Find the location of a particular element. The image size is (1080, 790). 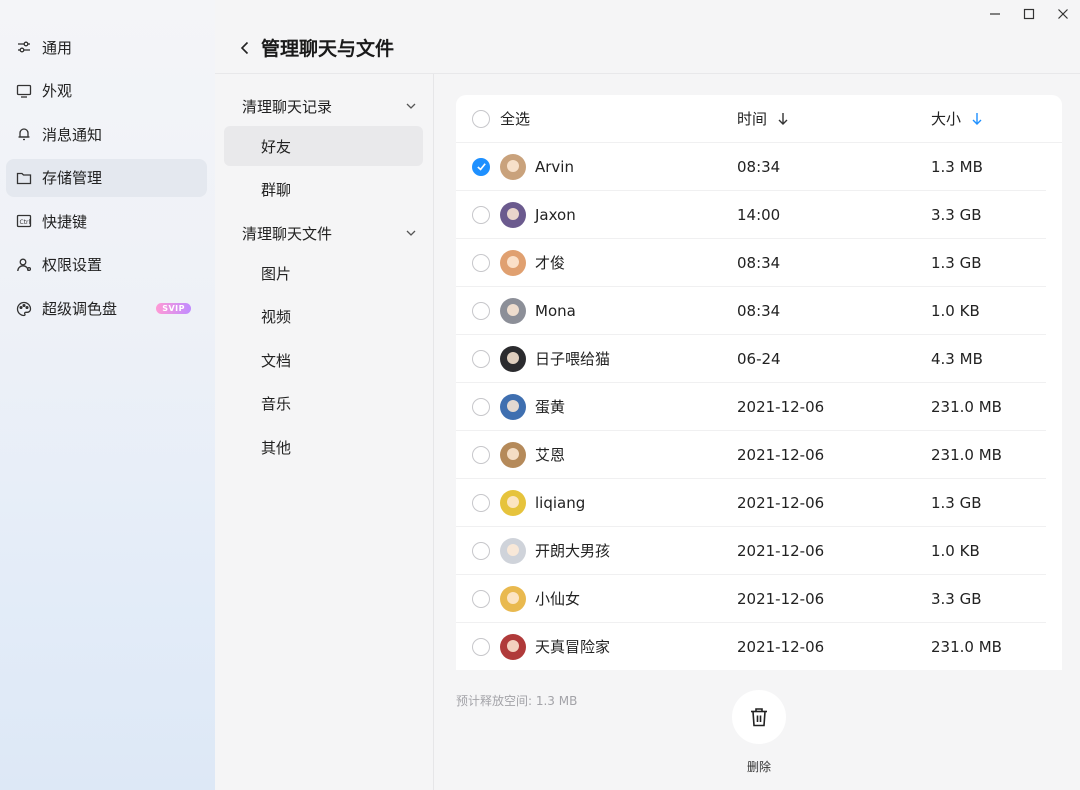

size-value: 1.3 MB is located at coordinates (957, 166).